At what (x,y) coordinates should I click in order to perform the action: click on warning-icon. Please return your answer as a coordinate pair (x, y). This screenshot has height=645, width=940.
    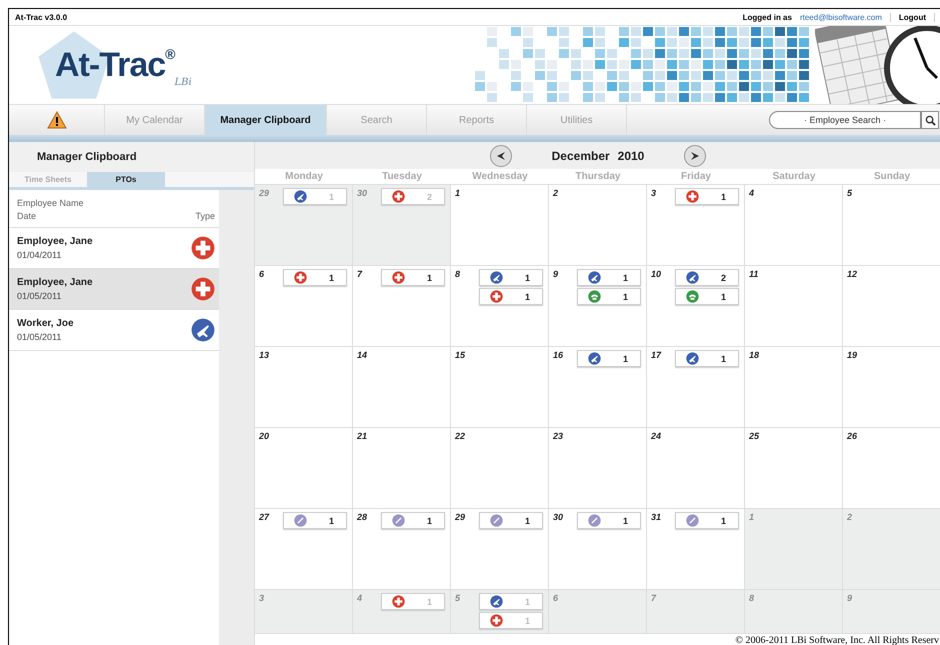
    Looking at the image, I should click on (56, 120).